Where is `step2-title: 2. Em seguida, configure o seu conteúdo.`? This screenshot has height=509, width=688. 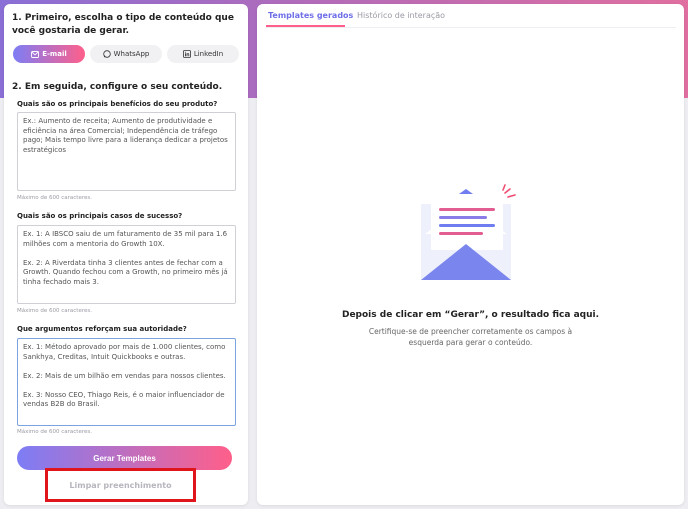 step2-title: 2. Em seguida, configure o seu conteúdo. is located at coordinates (117, 87).